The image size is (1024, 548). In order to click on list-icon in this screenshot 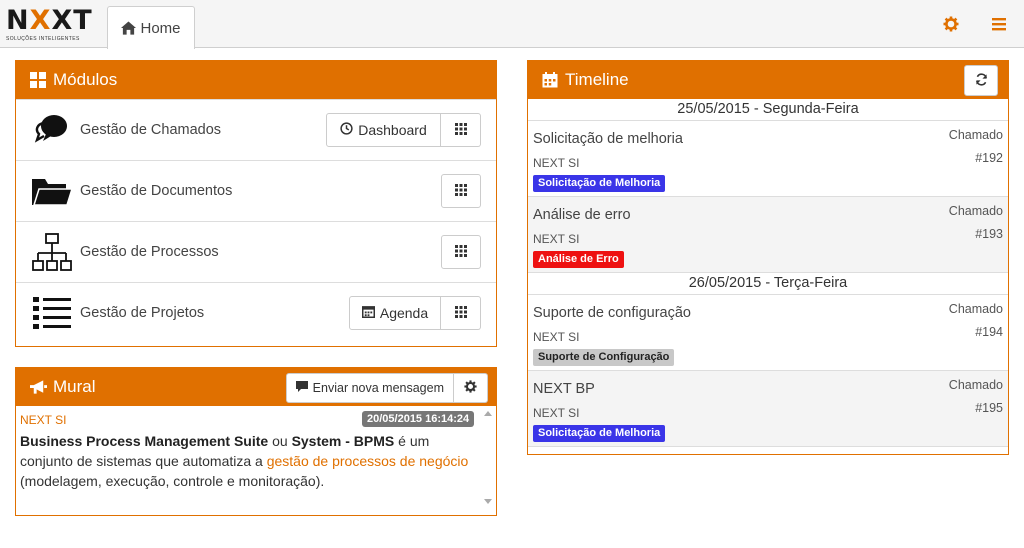, I will do `click(52, 313)`.